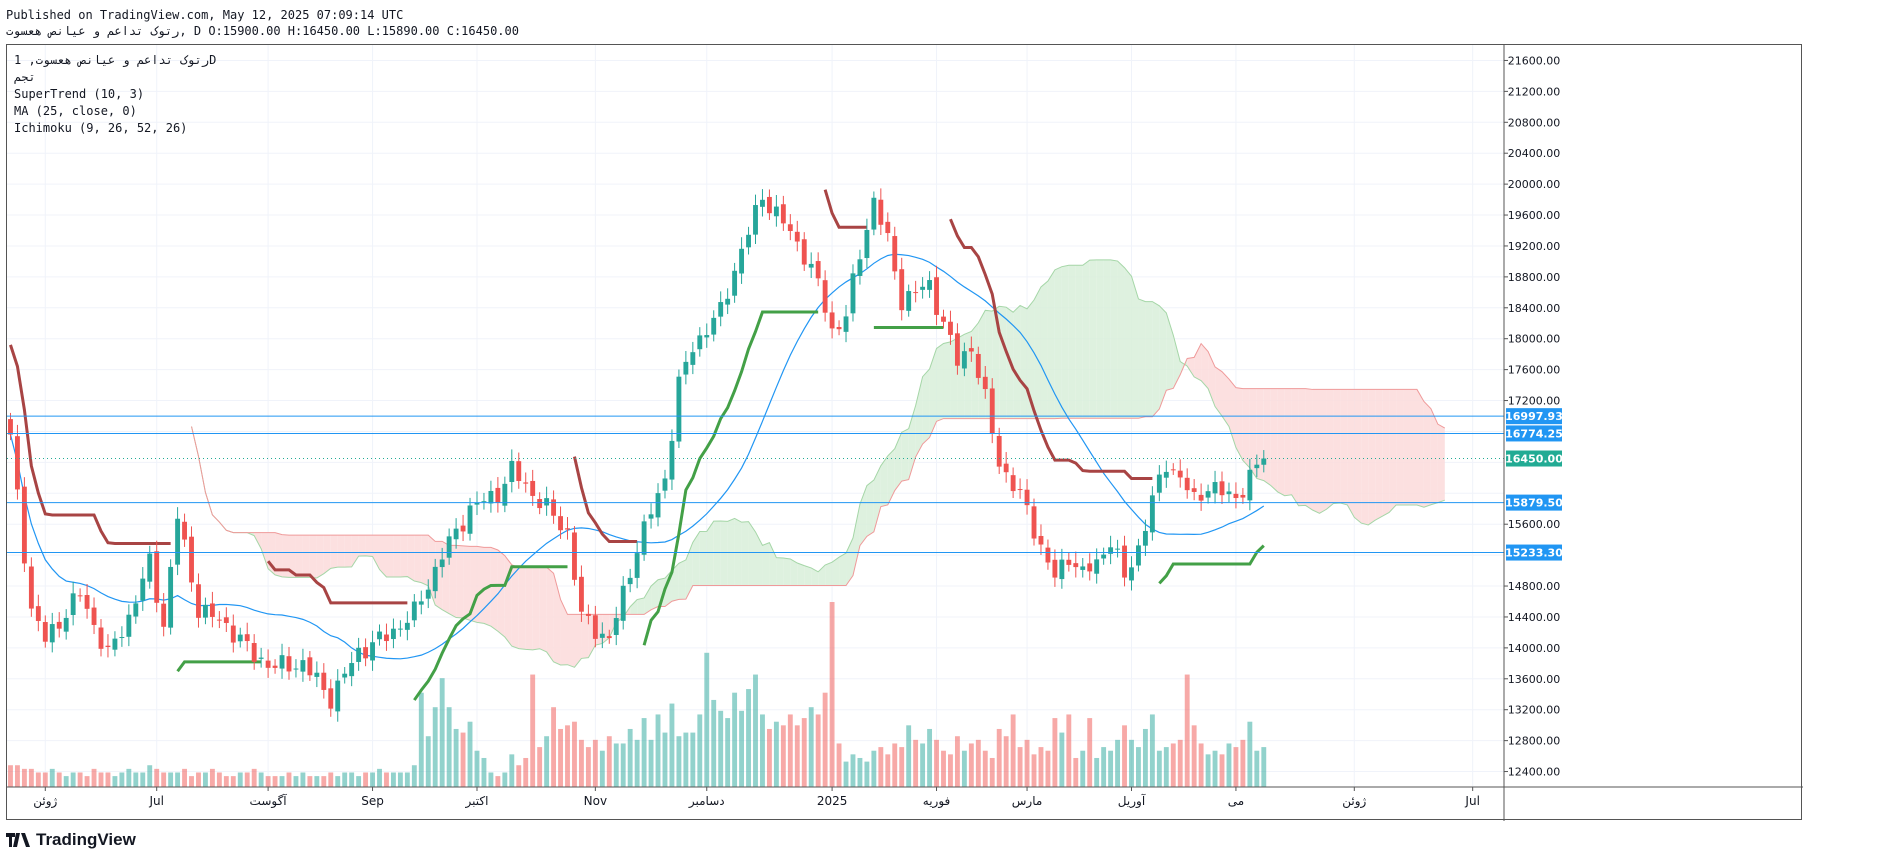  What do you see at coordinates (115, 60) in the screenshot?
I see `legend-title: رتوک تداعم و عیانص هعسوت, 1D` at bounding box center [115, 60].